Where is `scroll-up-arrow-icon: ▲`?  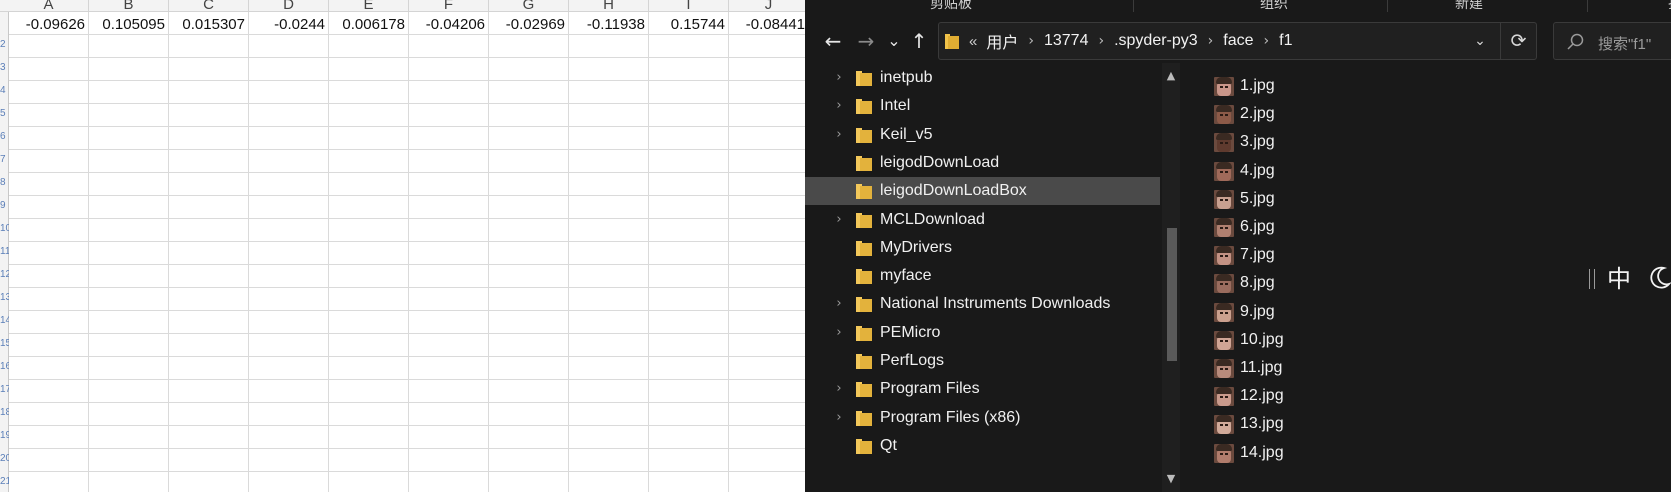
scroll-up-arrow-icon: ▲ is located at coordinates (1171, 76).